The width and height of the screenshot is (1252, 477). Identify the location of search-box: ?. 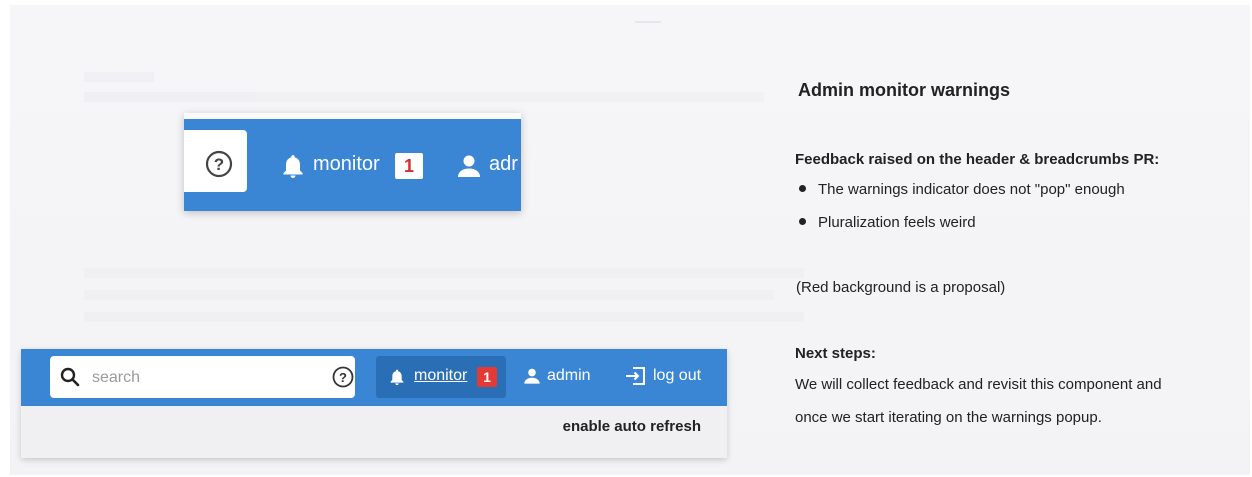
(202, 377).